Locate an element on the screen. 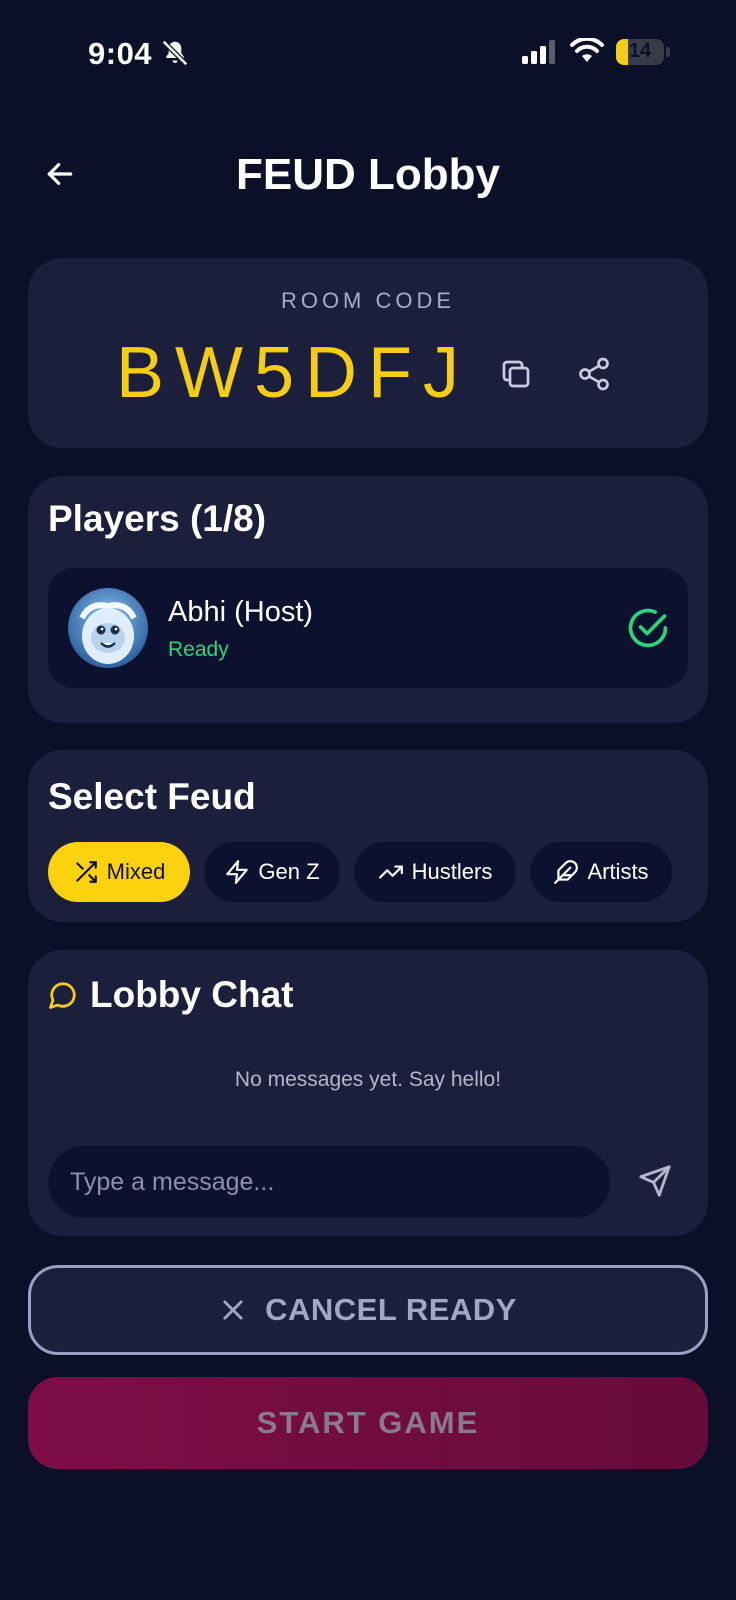 This screenshot has width=736, height=1600. avatar is located at coordinates (108, 628).